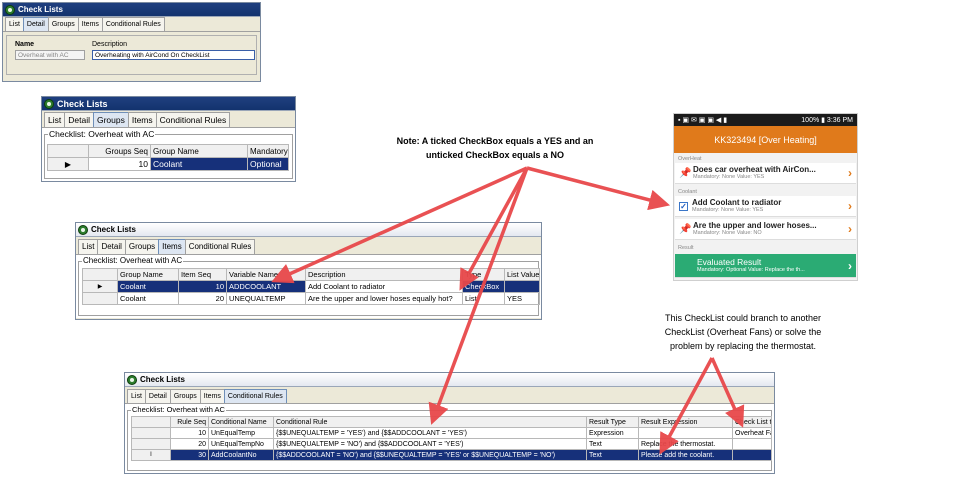 This screenshot has width=959, height=483. I want to click on cell-variable-name: ADDCOOLANT, so click(266, 286).